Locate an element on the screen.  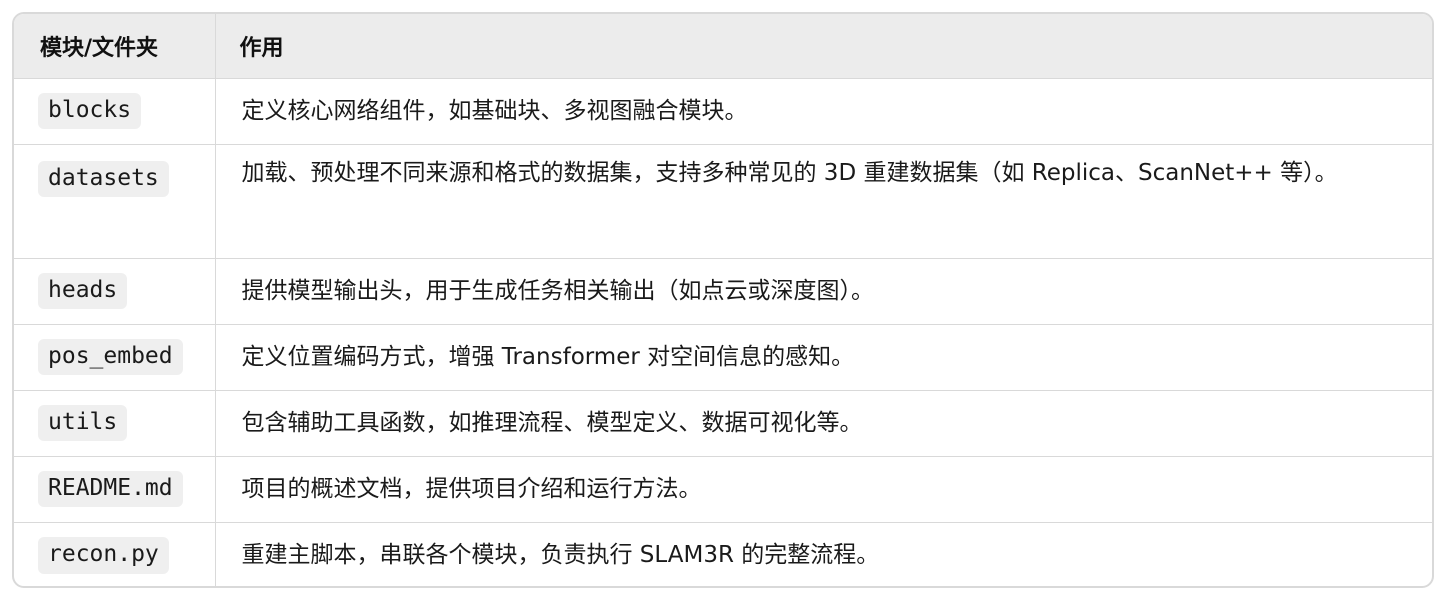
table-row: utils 包含辅助工具函数，如推理流程、模型定义、数据可视化等。 is located at coordinates (723, 423).